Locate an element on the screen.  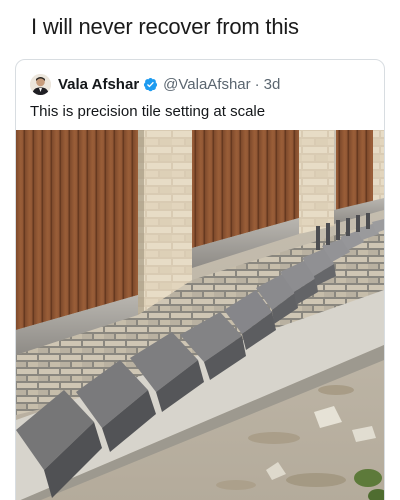
avatar is located at coordinates (40, 84).